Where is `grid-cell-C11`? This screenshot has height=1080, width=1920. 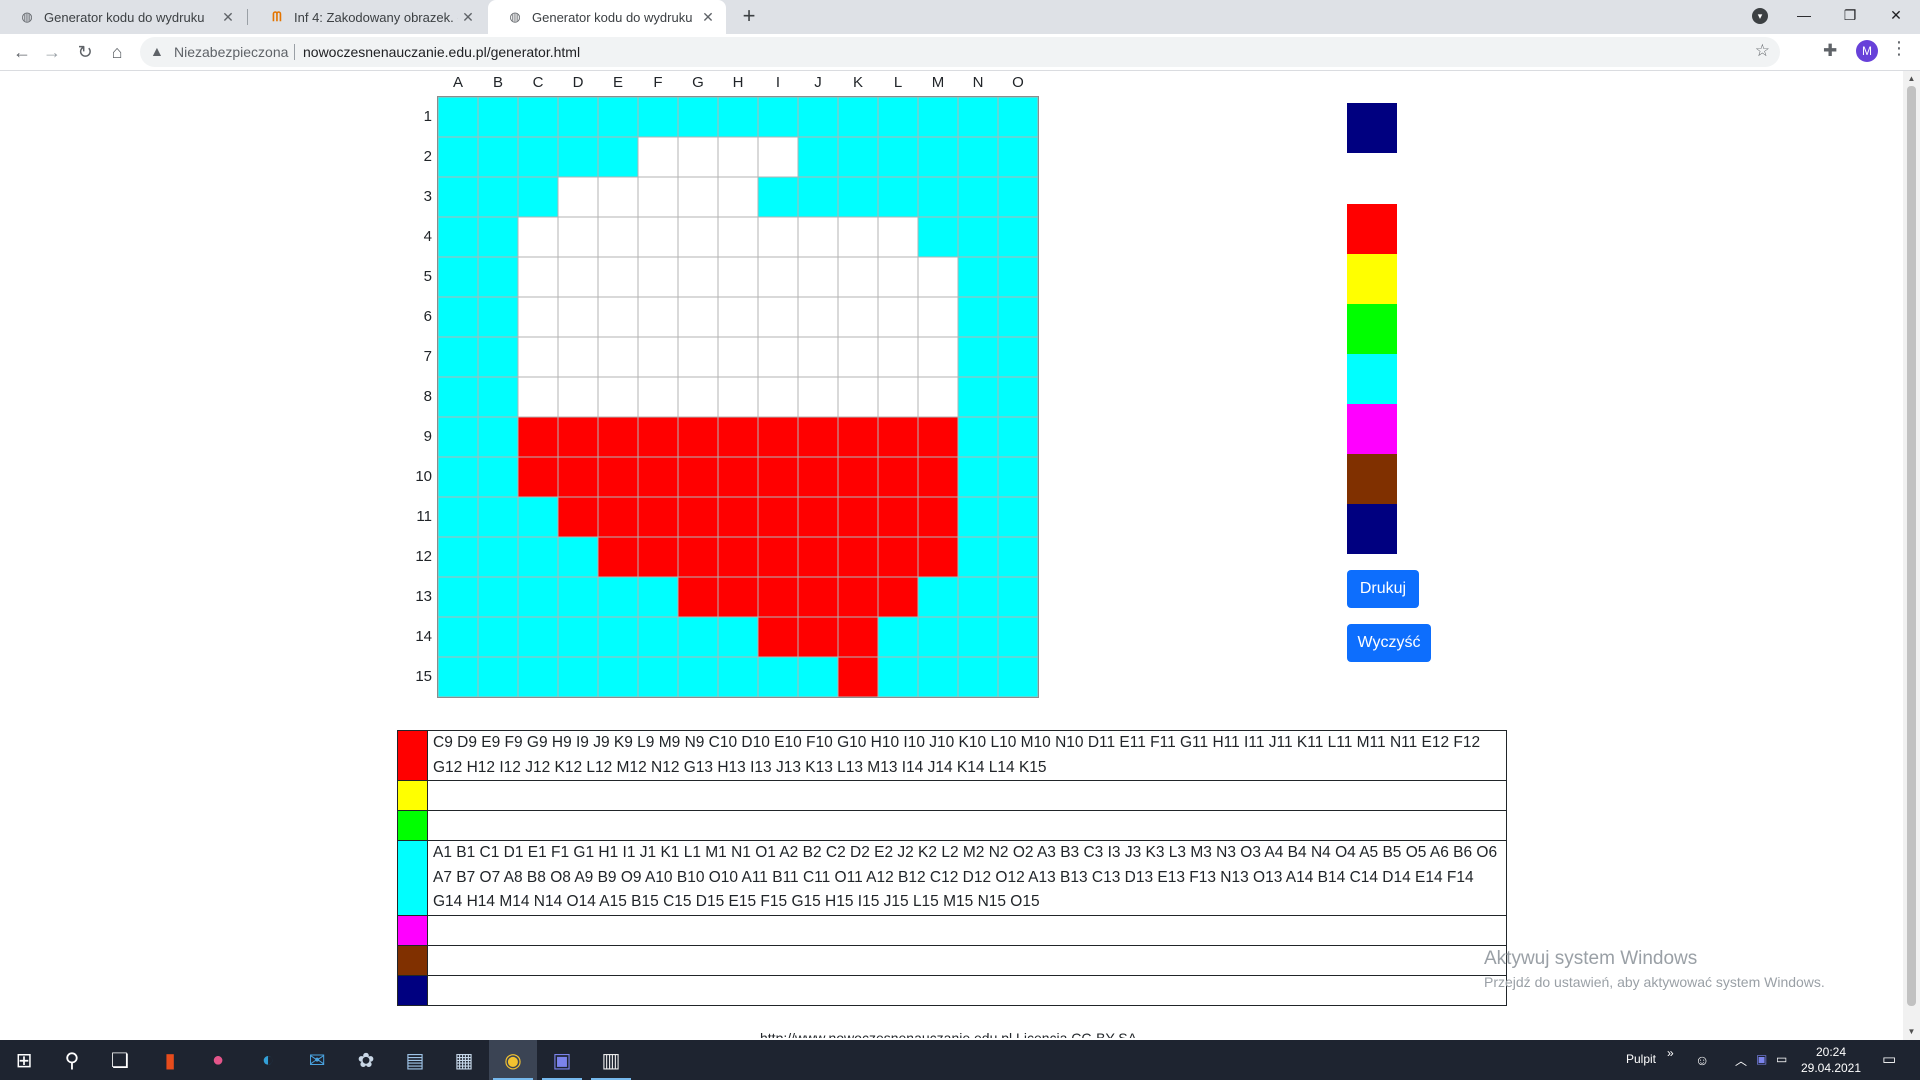
grid-cell-C11 is located at coordinates (538, 517).